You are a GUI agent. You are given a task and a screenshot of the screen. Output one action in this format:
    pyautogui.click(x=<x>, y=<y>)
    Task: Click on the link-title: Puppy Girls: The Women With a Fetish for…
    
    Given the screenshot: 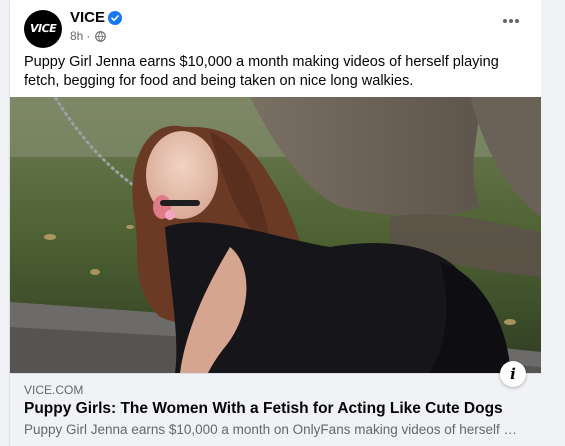 What is the action you would take?
    pyautogui.click(x=263, y=409)
    